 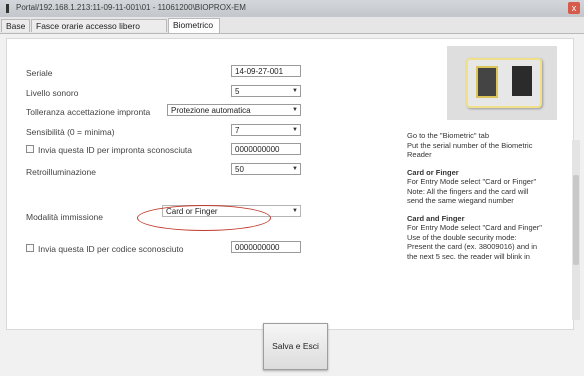 I want to click on help-line: Note: All the fingers and the card will, so click(x=468, y=191).